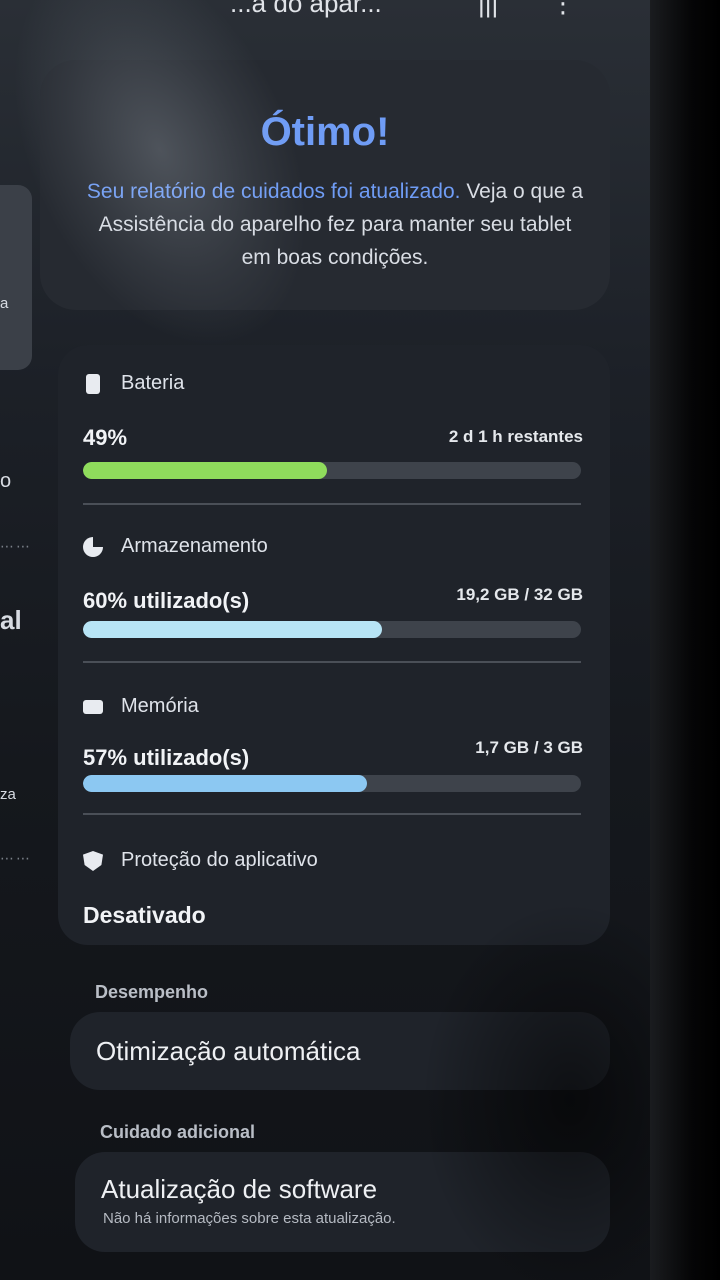 The width and height of the screenshot is (720, 1280). Describe the element at coordinates (160, 706) in the screenshot. I see `memory-label: Memória` at that location.